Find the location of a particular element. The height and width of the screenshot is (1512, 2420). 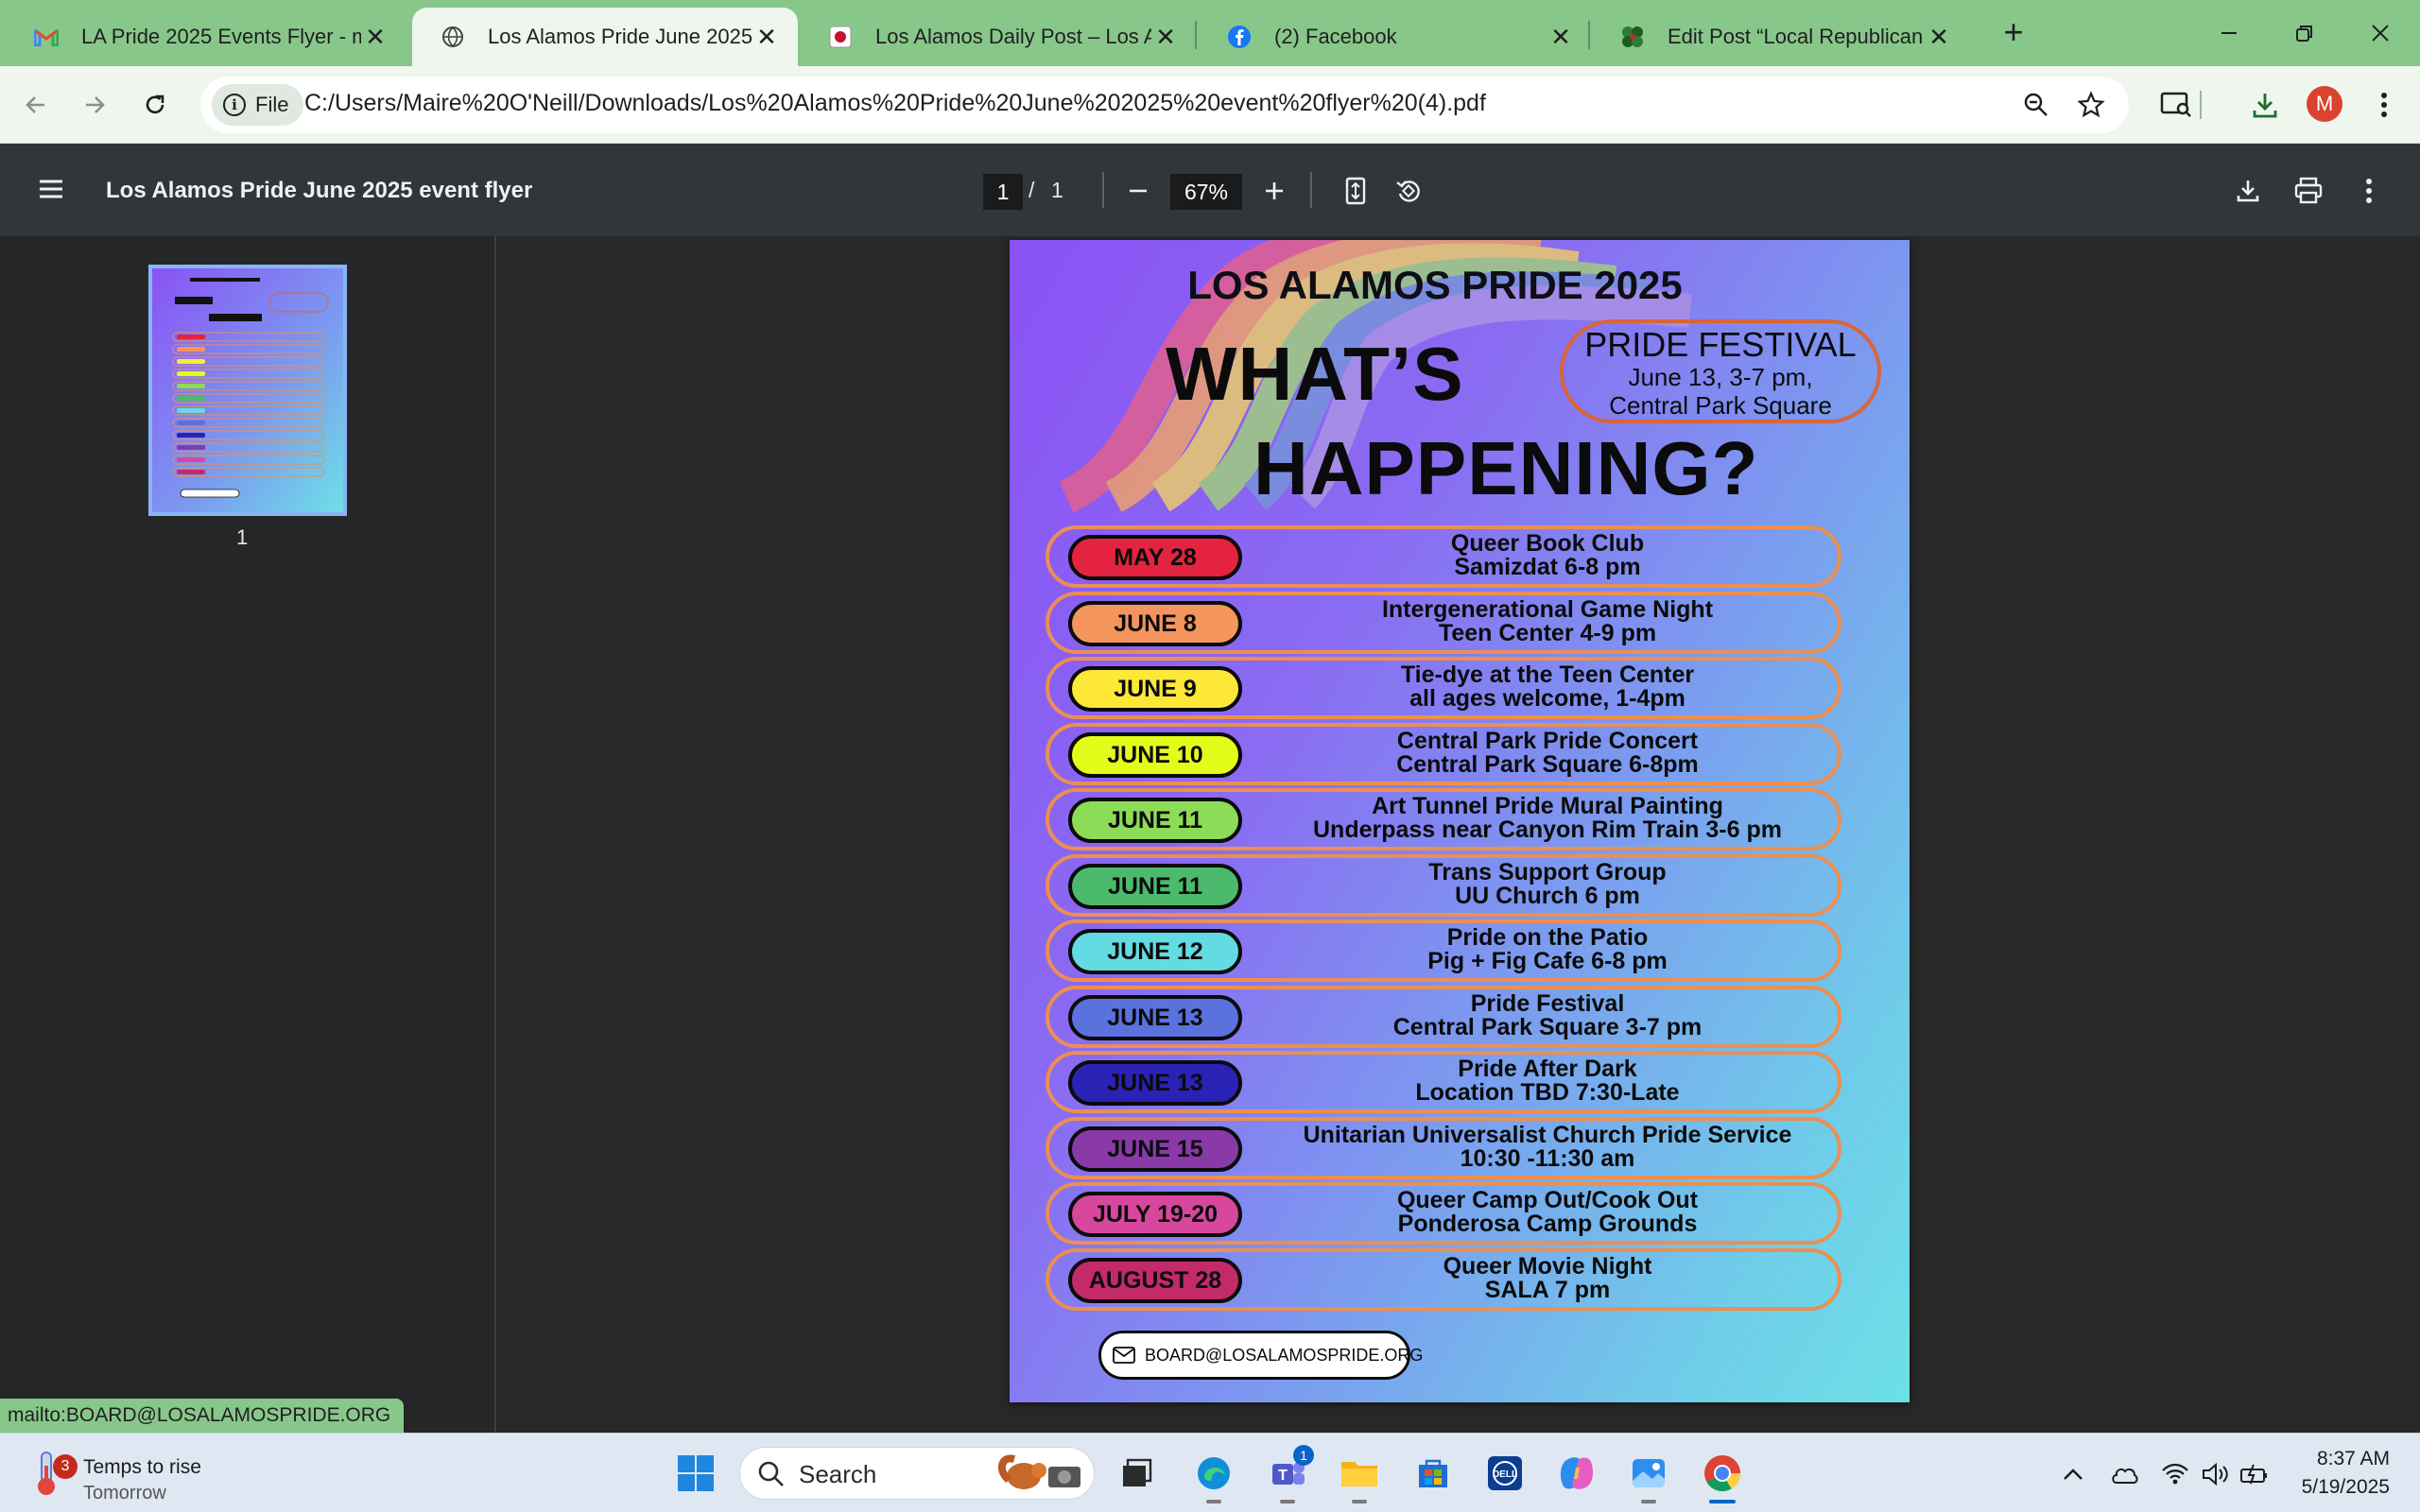

svg-text: DELL is located at coordinates (1505, 1474).